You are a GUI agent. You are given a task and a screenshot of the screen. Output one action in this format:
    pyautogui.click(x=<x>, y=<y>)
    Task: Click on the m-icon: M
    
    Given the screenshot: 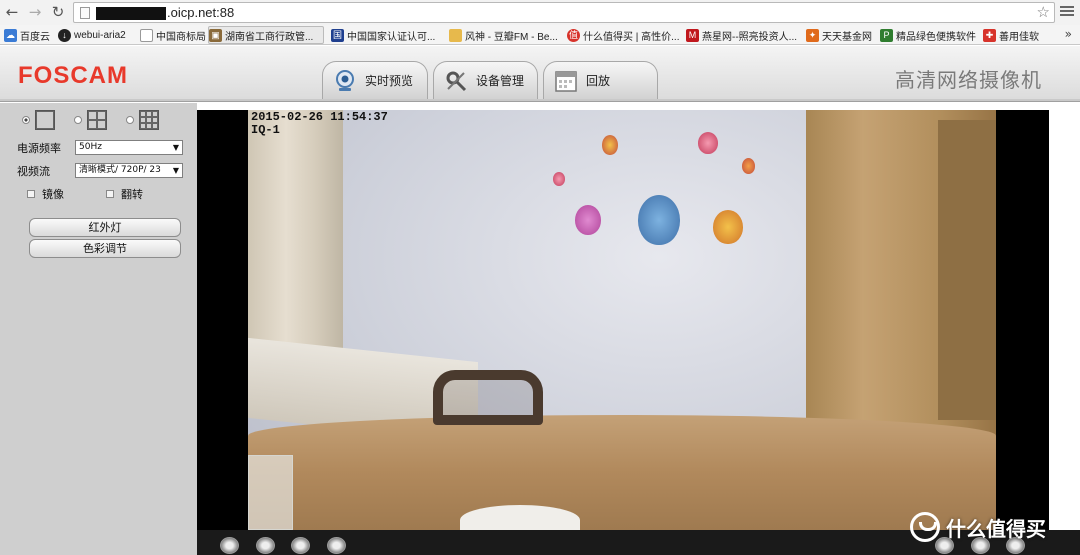 What is the action you would take?
    pyautogui.click(x=692, y=35)
    